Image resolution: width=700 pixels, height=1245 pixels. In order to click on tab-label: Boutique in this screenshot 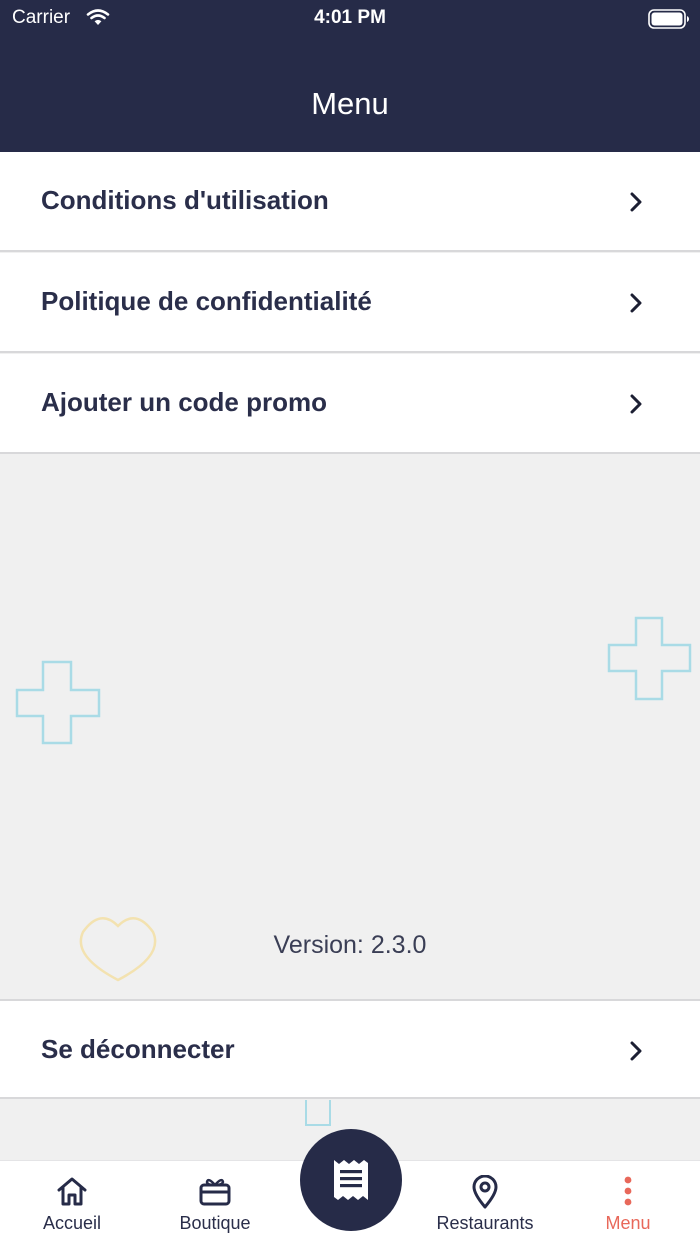, I will do `click(215, 1223)`.